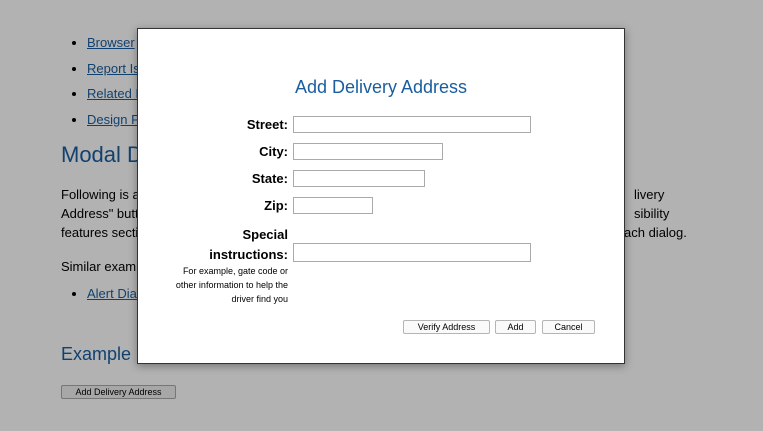 This screenshot has width=763, height=431. Describe the element at coordinates (412, 252) in the screenshot. I see `special-instructions-input` at that location.